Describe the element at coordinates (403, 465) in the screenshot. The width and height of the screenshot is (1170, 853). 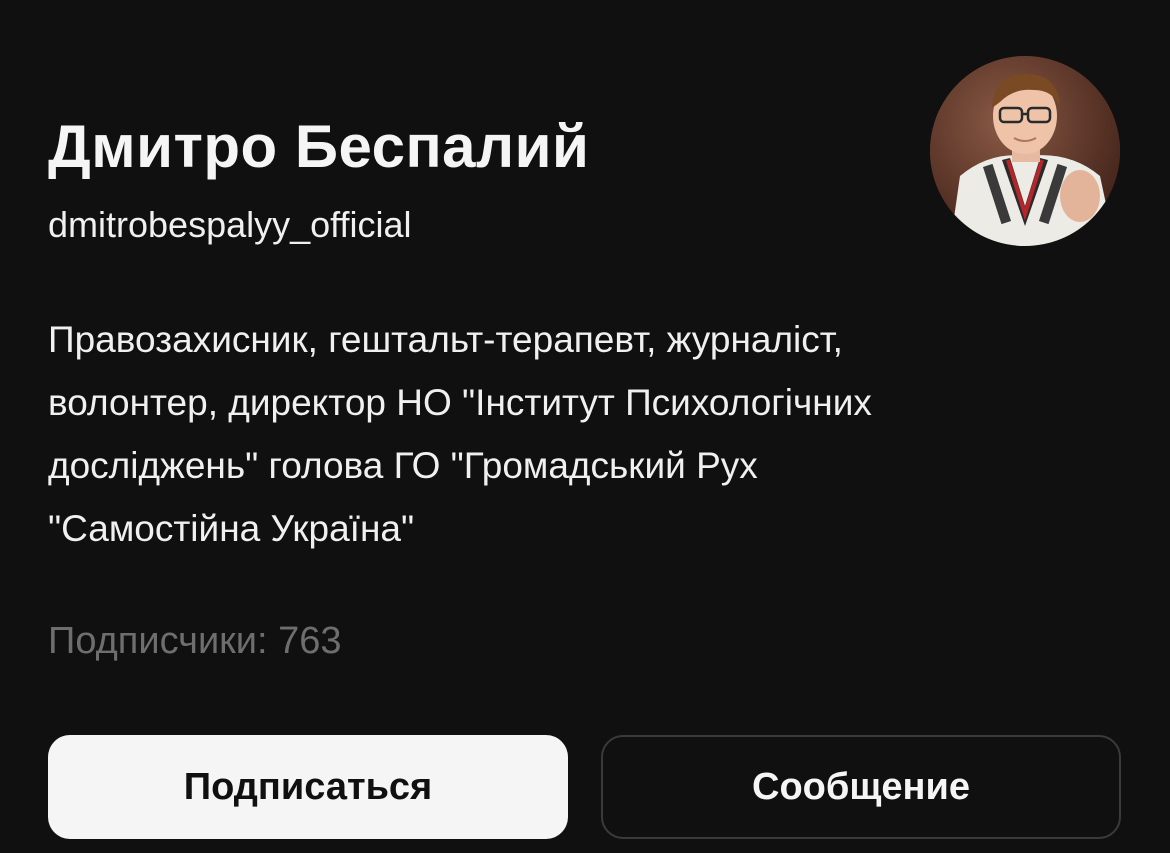
I see `bio-line: досліджень" голова ГО "Громадський Рух` at that location.